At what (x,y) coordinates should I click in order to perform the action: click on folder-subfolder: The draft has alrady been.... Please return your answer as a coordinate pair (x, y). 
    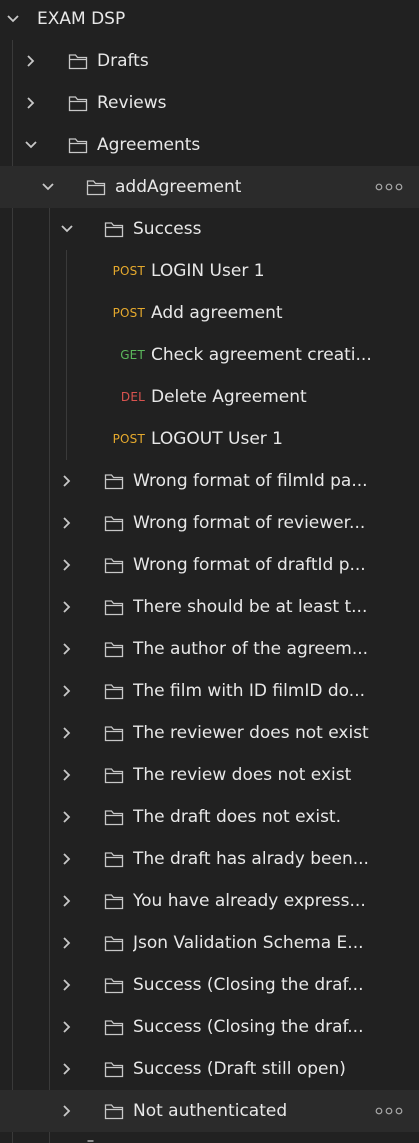
    Looking at the image, I should click on (209, 859).